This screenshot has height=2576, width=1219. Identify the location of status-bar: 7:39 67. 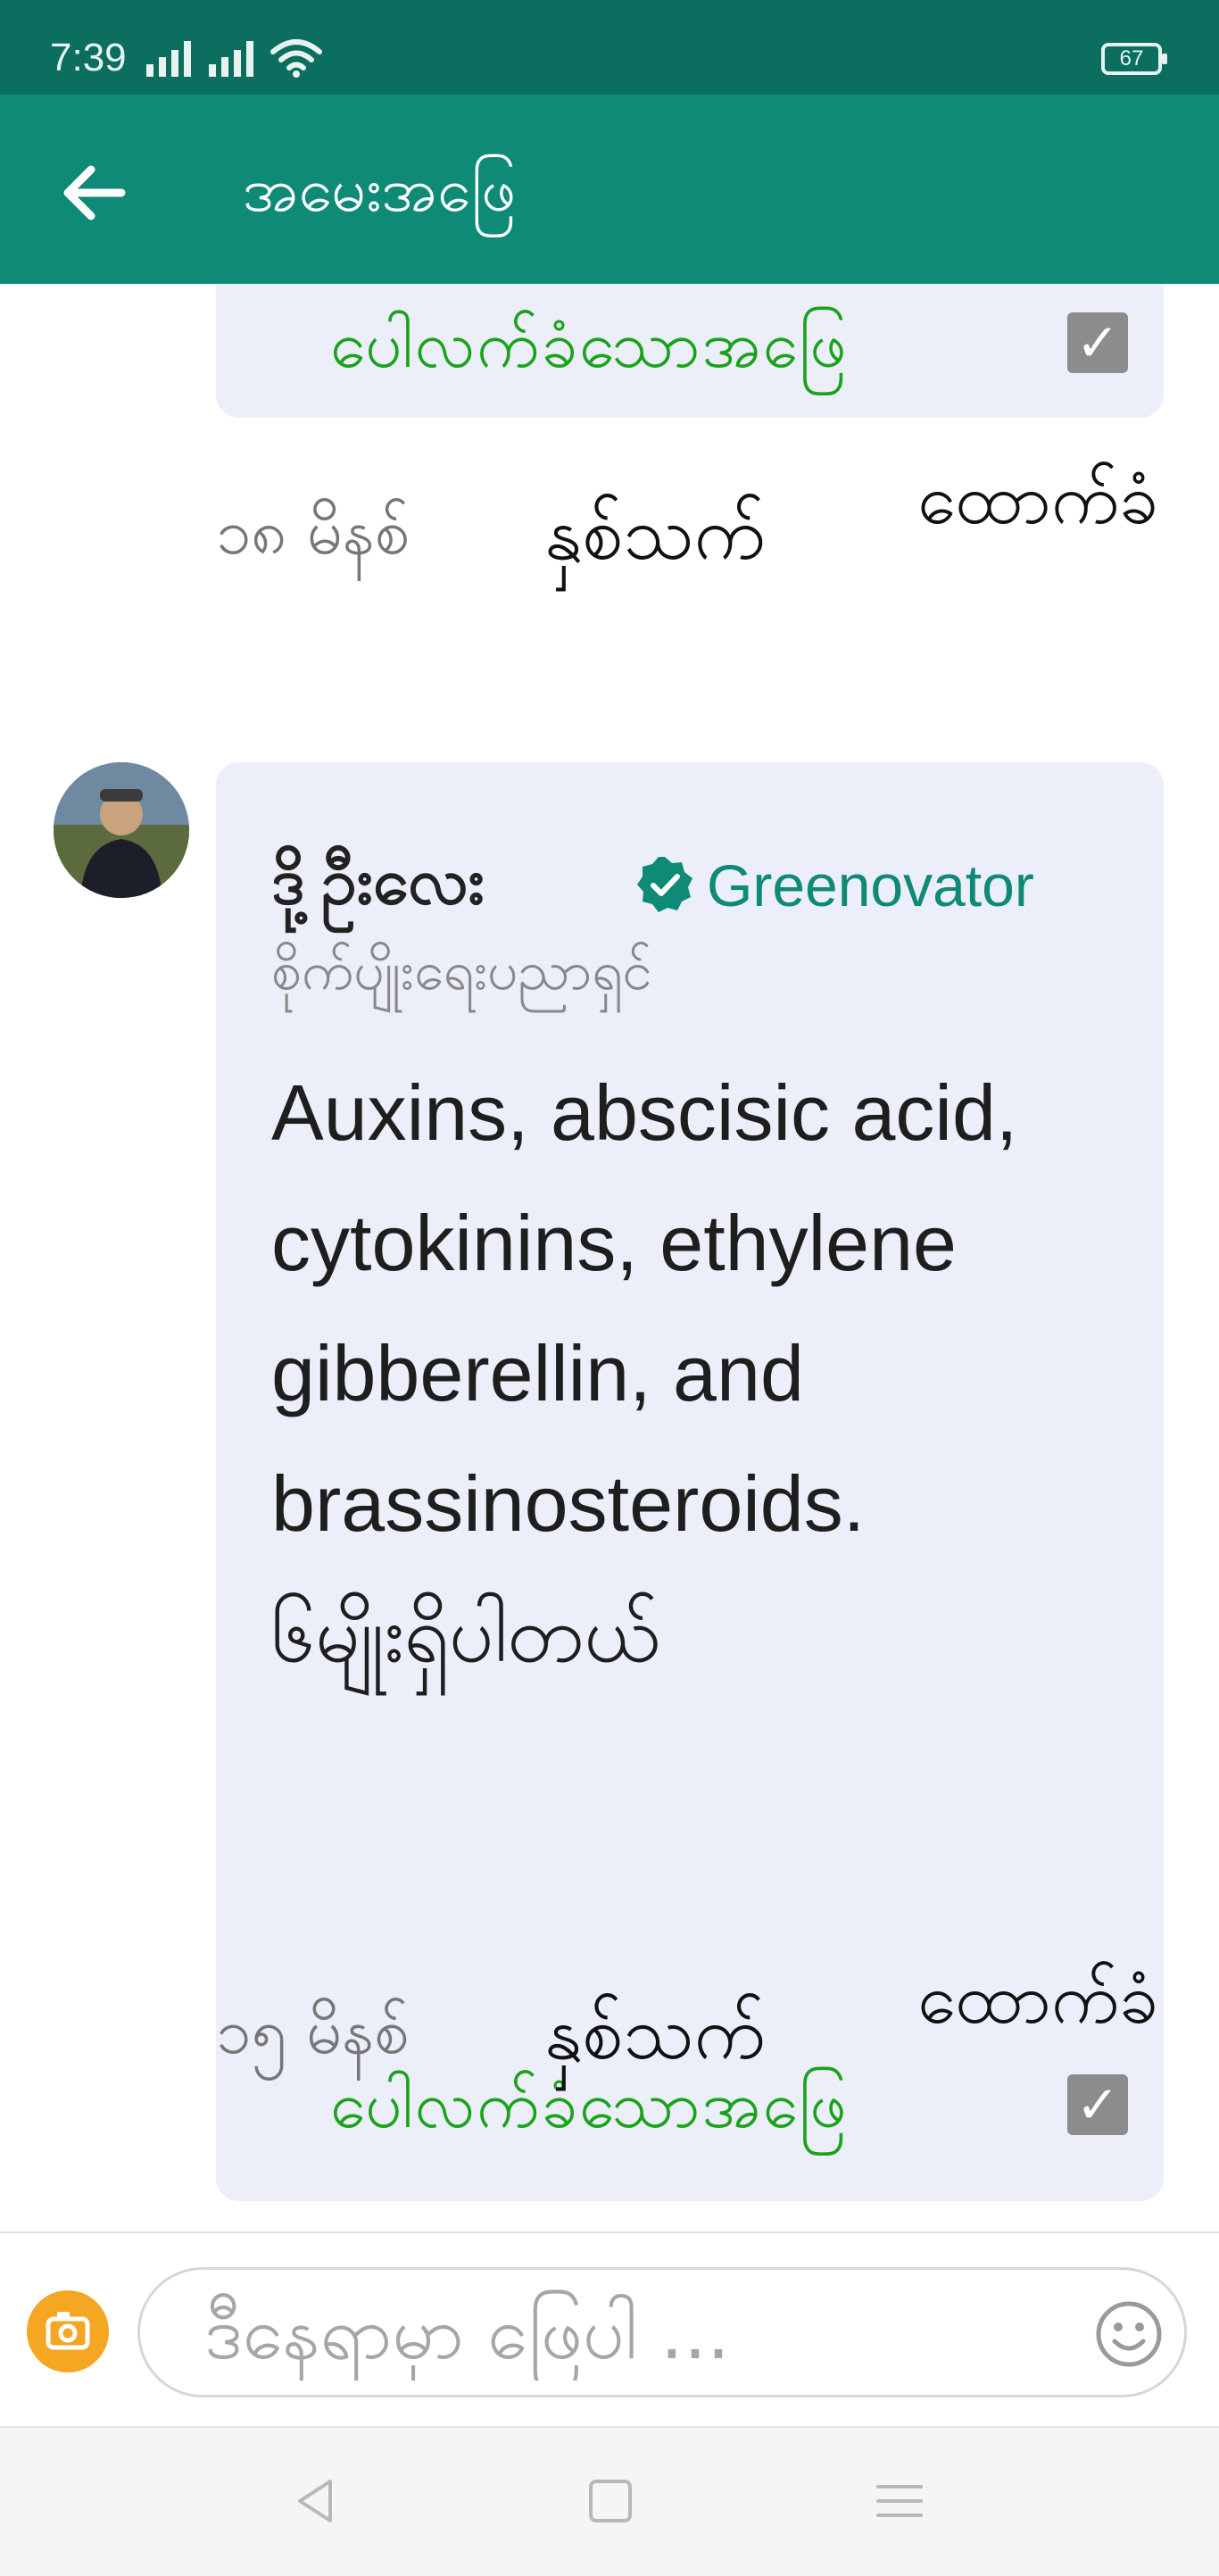
(609, 47).